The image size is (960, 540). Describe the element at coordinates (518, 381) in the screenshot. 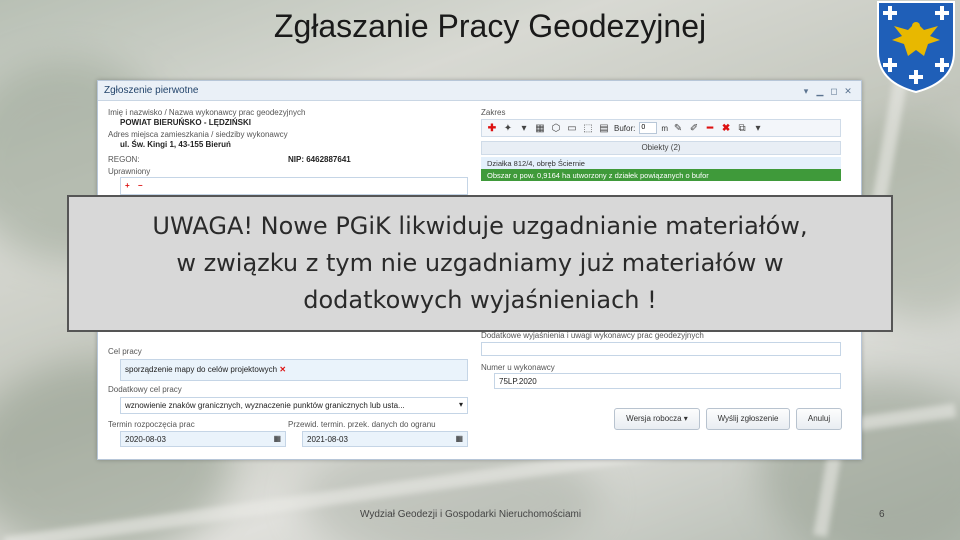

I see `contractor-number-value: 75LP.2020` at that location.